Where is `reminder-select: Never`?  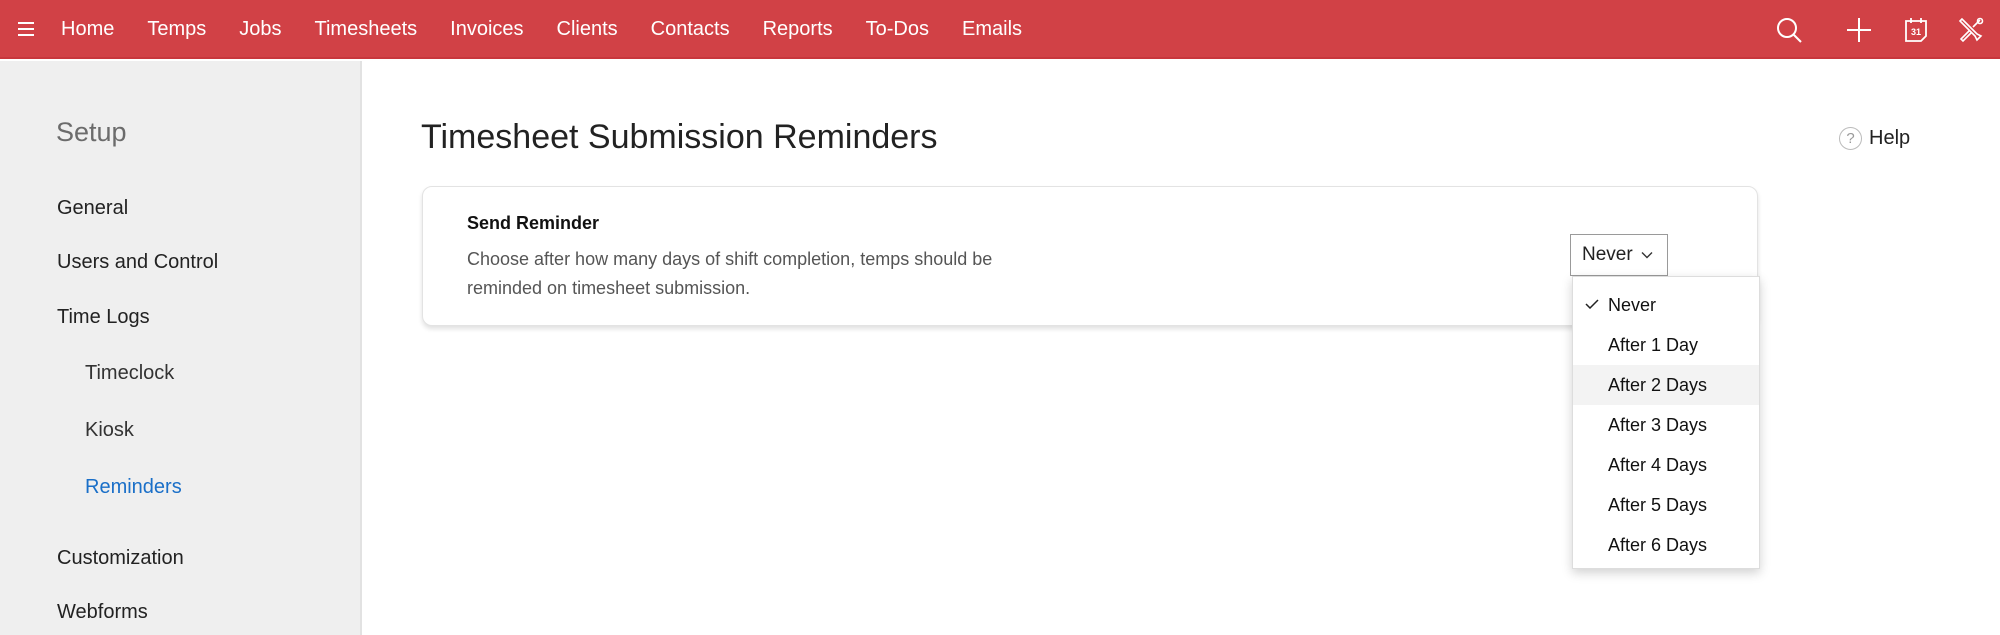
reminder-select: Never is located at coordinates (1619, 255).